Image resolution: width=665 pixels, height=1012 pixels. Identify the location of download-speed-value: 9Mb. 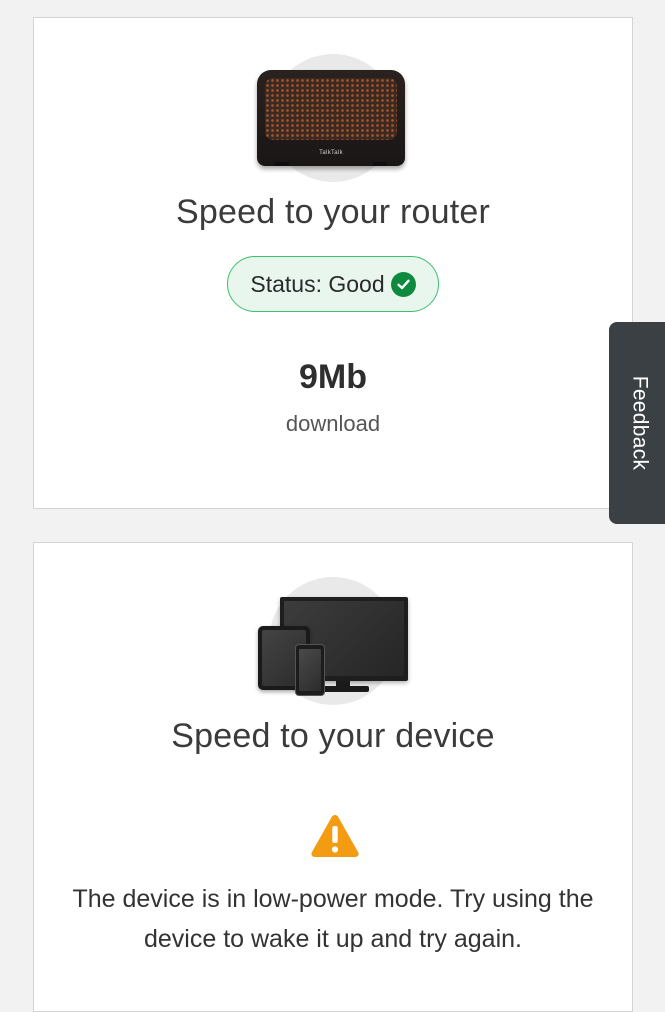
(333, 377).